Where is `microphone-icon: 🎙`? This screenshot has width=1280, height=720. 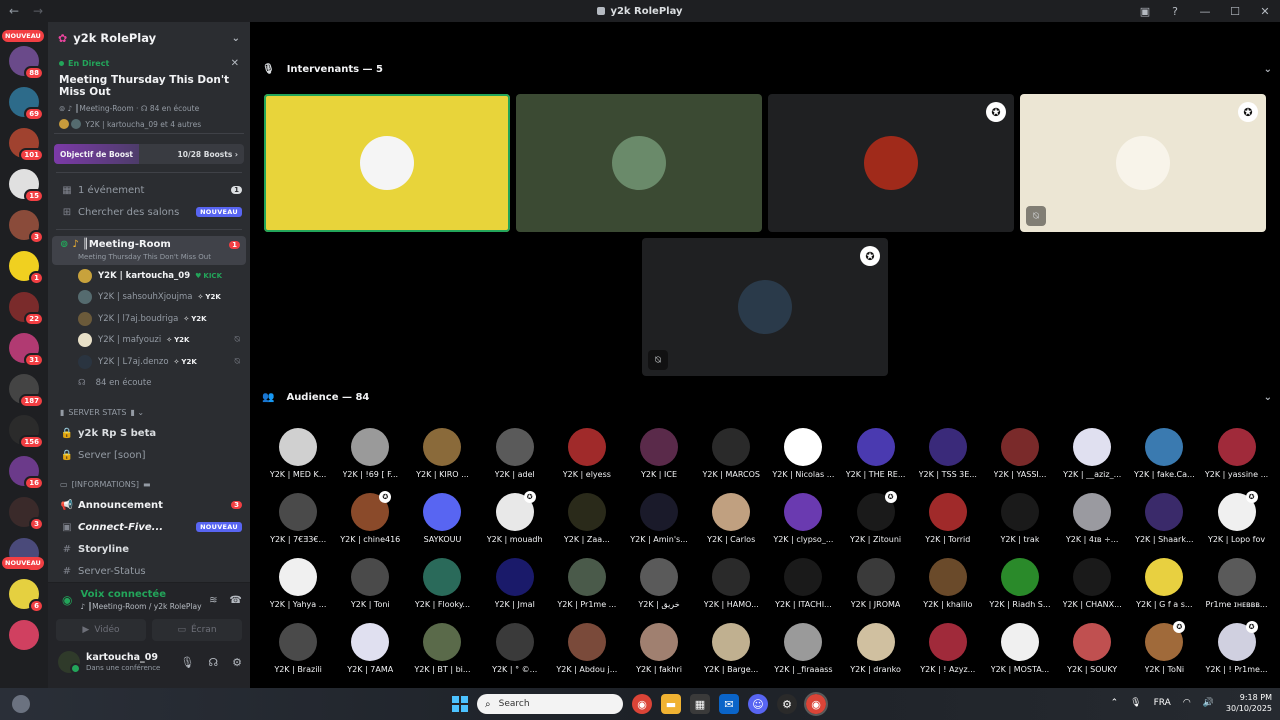
microphone-icon: 🎙 is located at coordinates (187, 662).